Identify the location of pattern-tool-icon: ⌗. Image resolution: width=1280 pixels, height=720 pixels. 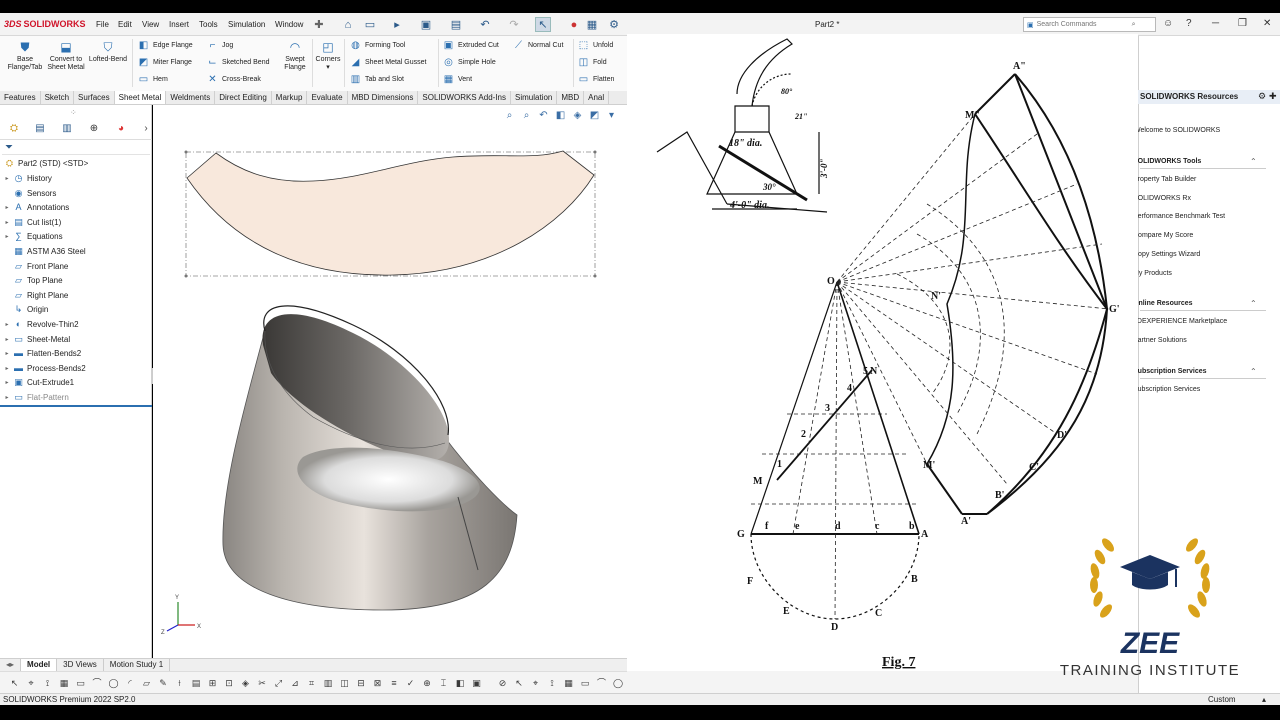
(311, 683).